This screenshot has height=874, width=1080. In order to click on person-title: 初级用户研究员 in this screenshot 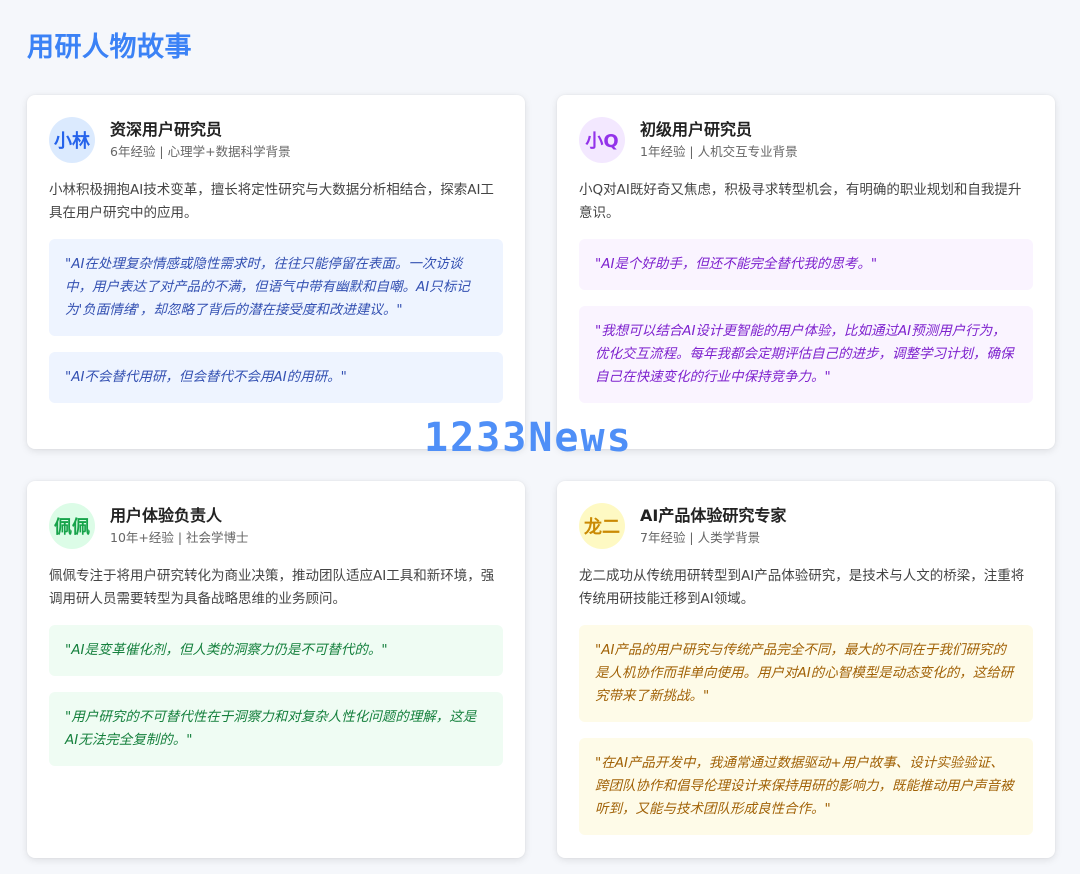, I will do `click(696, 129)`.